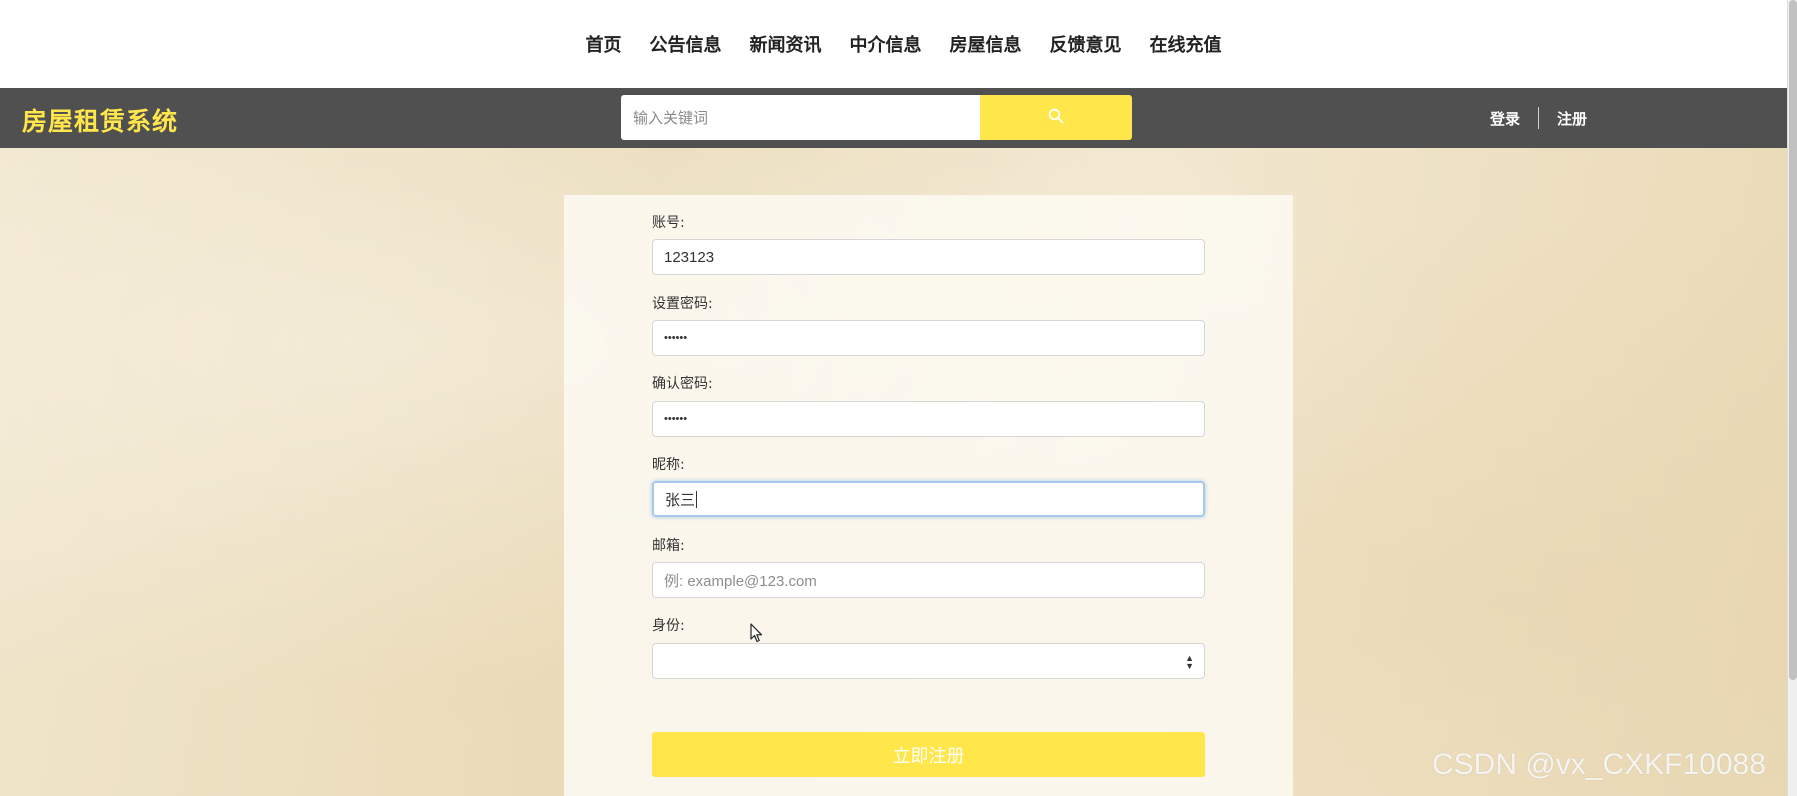 This screenshot has width=1797, height=796. What do you see at coordinates (800, 117) in the screenshot?
I see `search-input` at bounding box center [800, 117].